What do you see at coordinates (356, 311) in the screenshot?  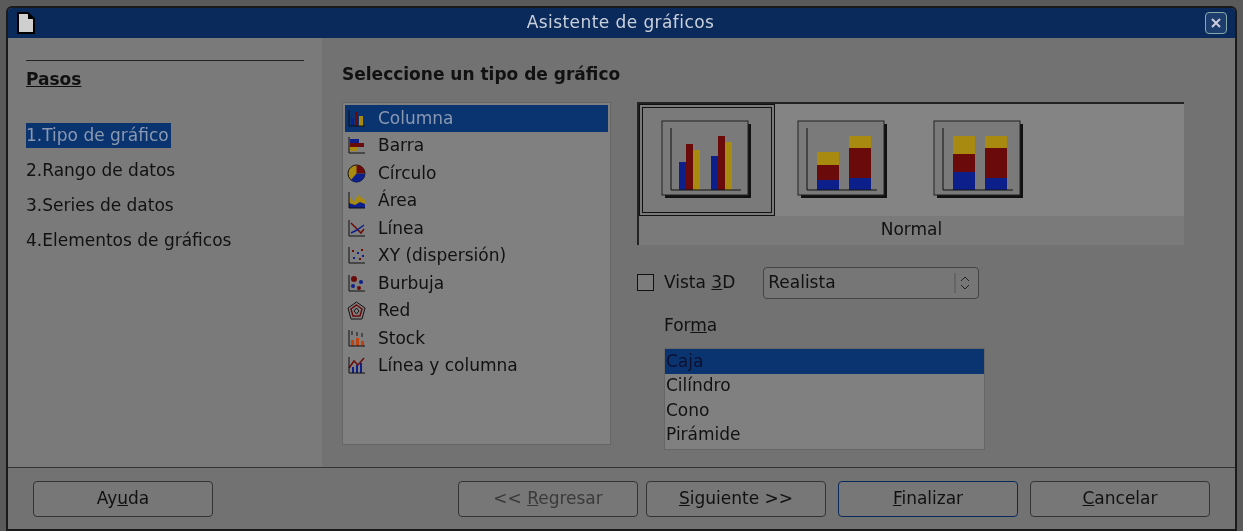 I see `radar-chart-icon` at bounding box center [356, 311].